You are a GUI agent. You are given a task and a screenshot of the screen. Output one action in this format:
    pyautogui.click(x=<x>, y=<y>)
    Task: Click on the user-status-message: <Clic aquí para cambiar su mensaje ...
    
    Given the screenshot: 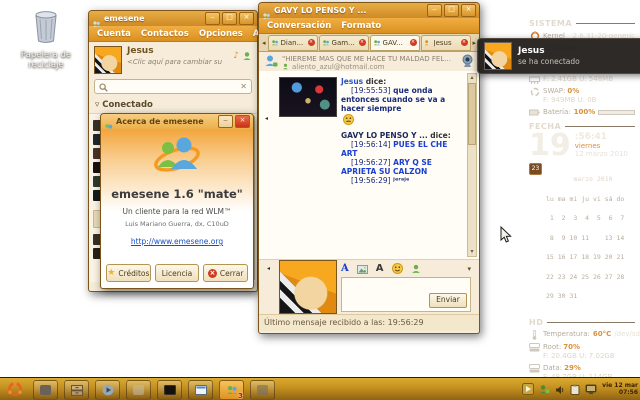 What is the action you would take?
    pyautogui.click(x=175, y=62)
    